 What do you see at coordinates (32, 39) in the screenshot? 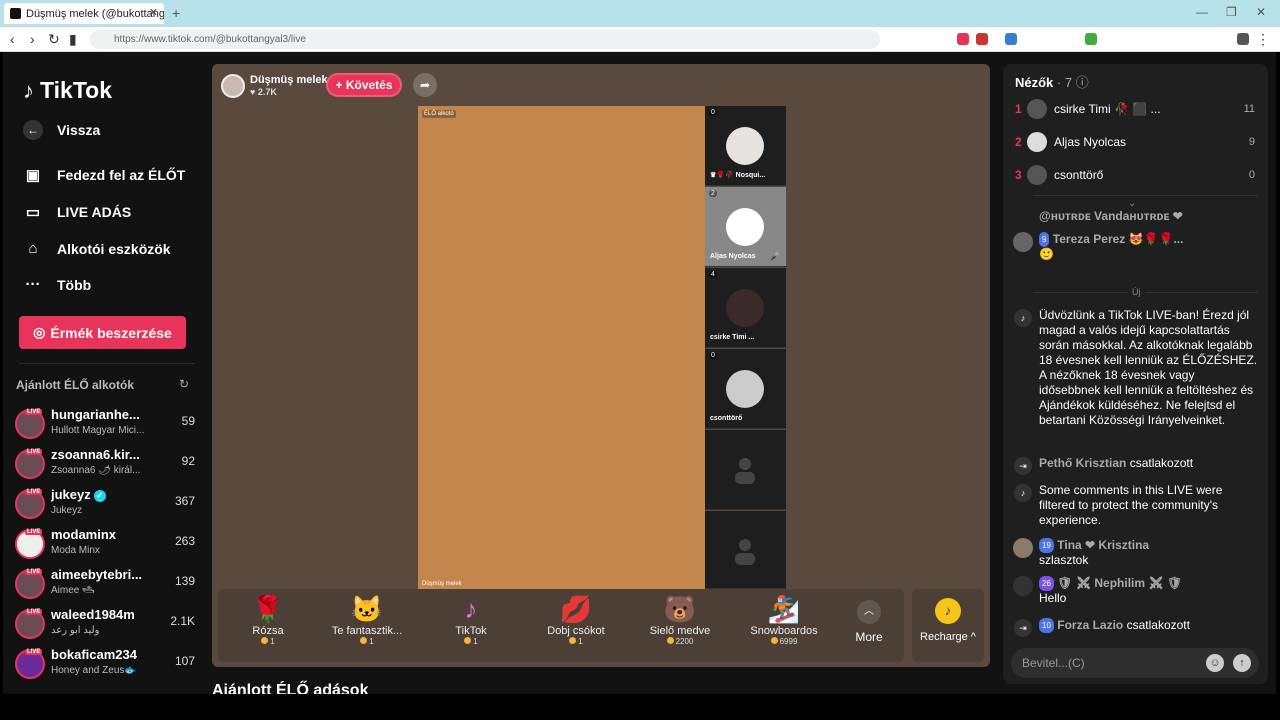
I see `forward-icon: ›` at bounding box center [32, 39].